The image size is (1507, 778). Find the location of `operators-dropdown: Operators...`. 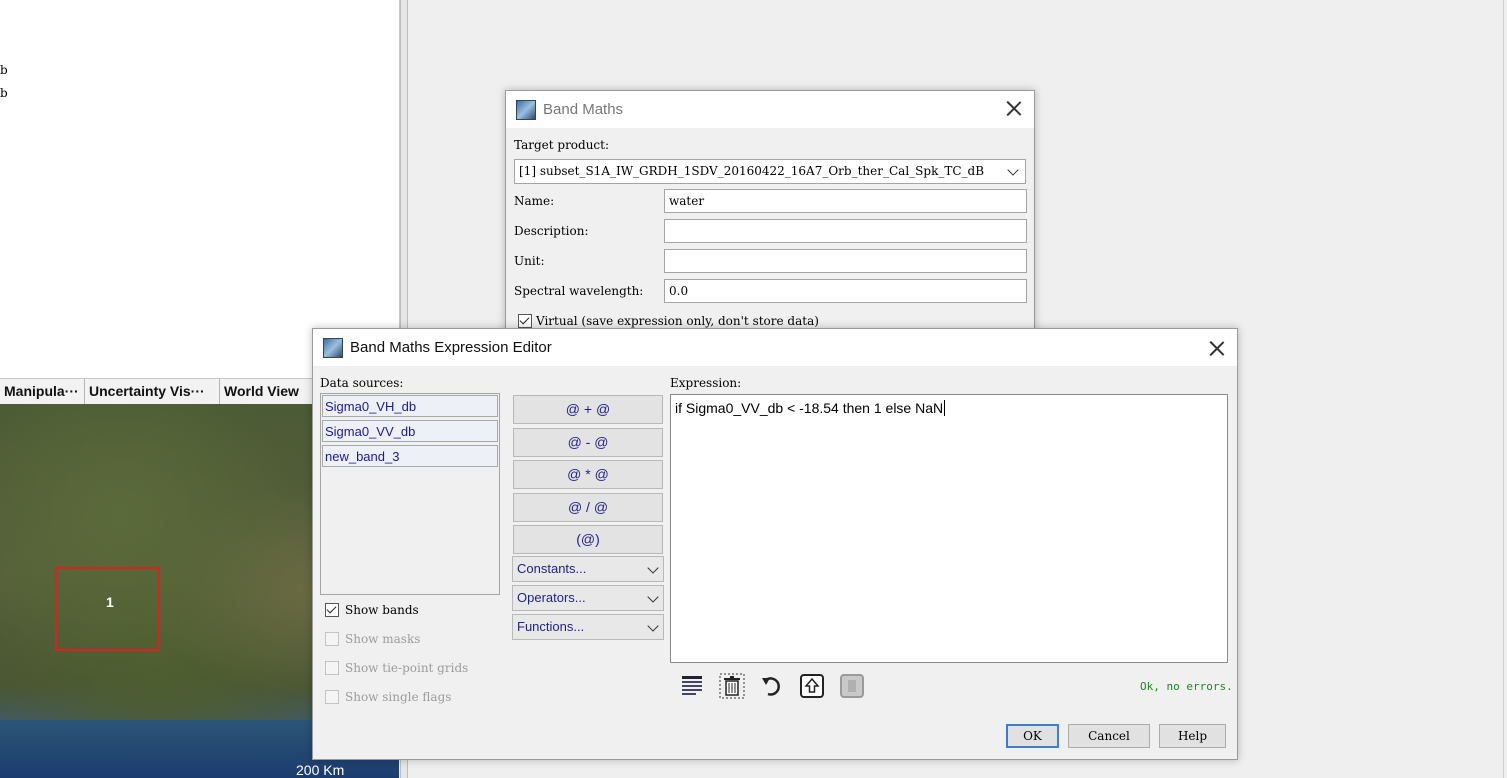

operators-dropdown: Operators... is located at coordinates (588, 598).